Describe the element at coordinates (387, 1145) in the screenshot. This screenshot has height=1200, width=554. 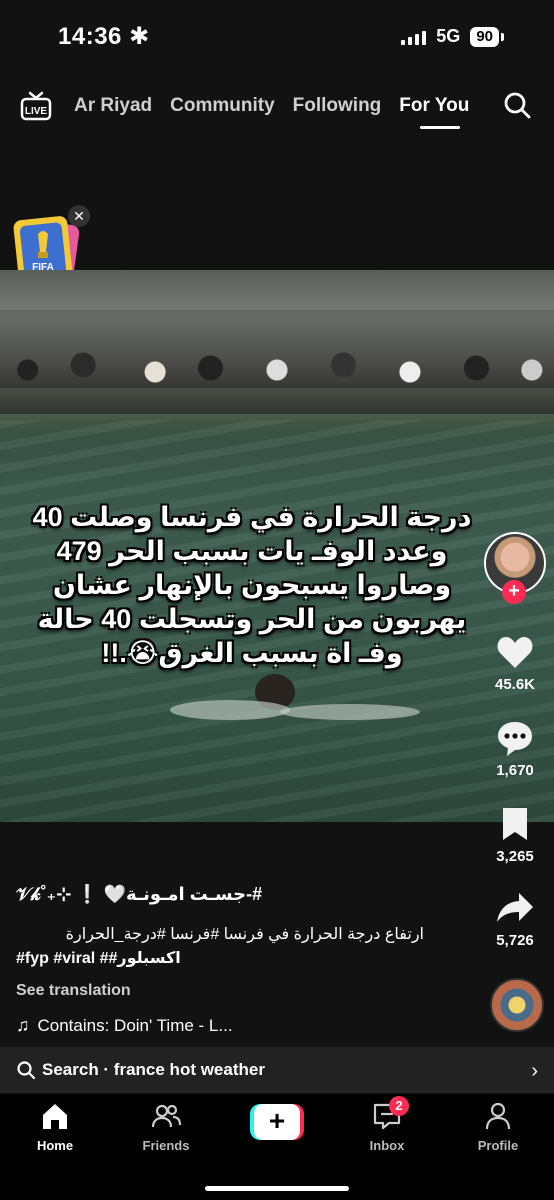
I see `nav-inbox-label: Inbox` at that location.